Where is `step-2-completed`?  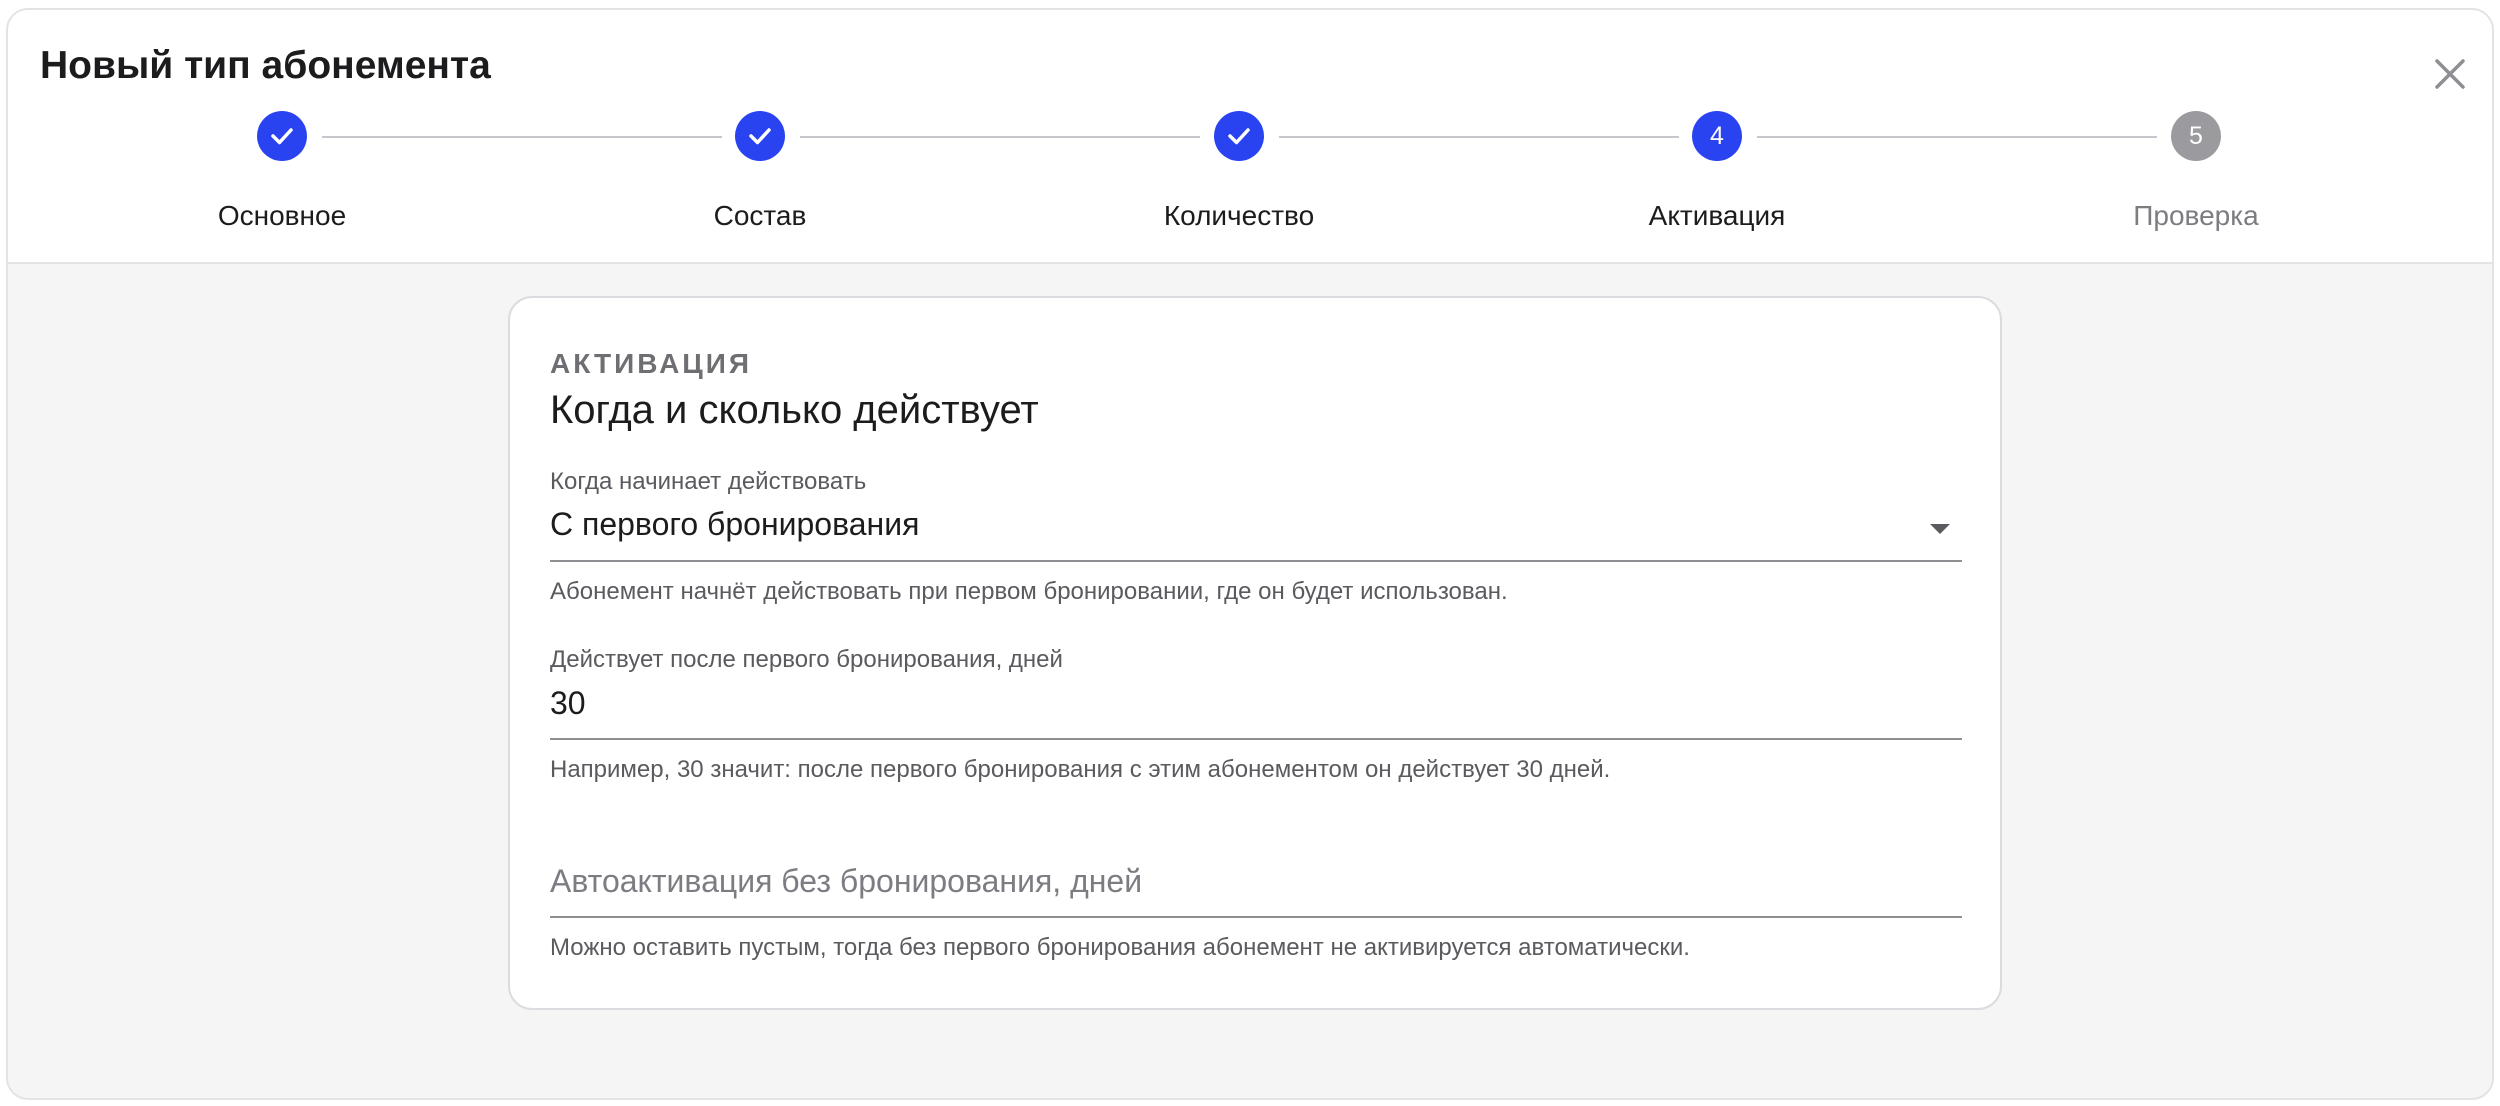
step-2-completed is located at coordinates (760, 136).